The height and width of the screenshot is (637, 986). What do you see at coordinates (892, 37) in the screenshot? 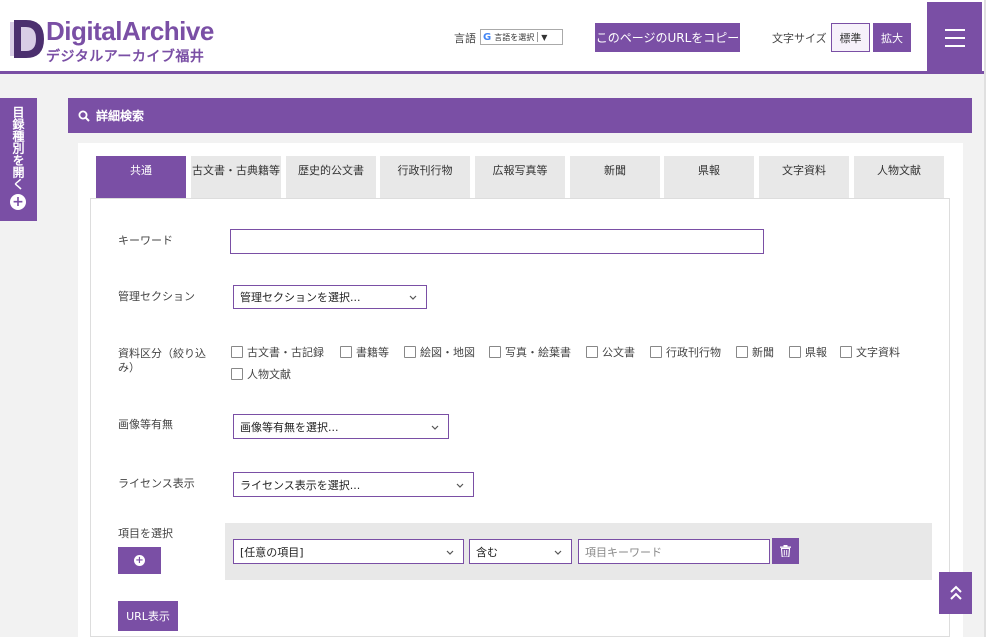
I see `font-size-large-button: 拡大` at bounding box center [892, 37].